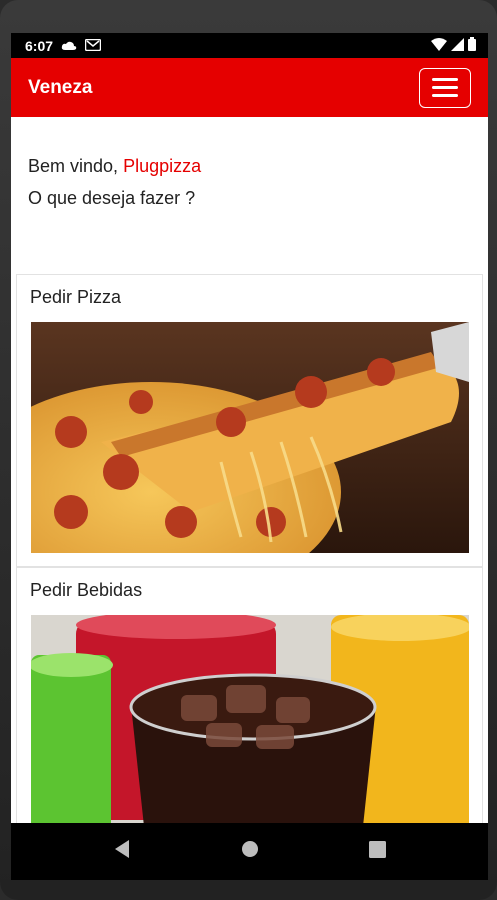 This screenshot has height=900, width=497. What do you see at coordinates (39, 45) in the screenshot?
I see `status-time: 6:07` at bounding box center [39, 45].